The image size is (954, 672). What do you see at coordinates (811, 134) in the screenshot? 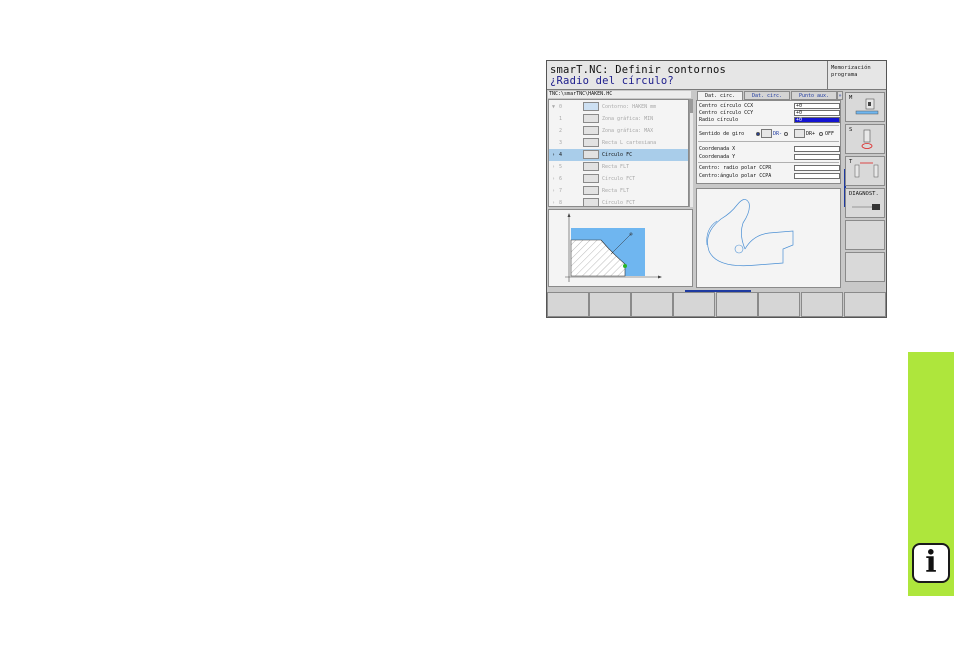
I see `dr-plus-label: DR+` at bounding box center [811, 134].